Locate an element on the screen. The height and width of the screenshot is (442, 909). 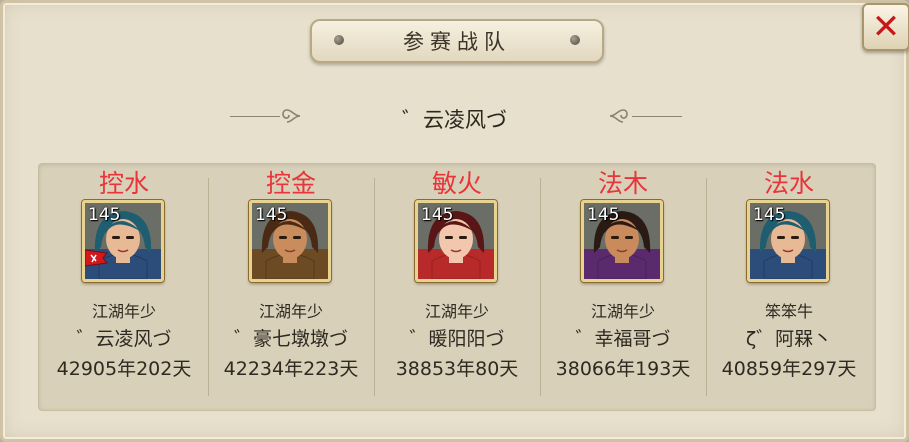
member-role: 敏火 is located at coordinates (456, 183).